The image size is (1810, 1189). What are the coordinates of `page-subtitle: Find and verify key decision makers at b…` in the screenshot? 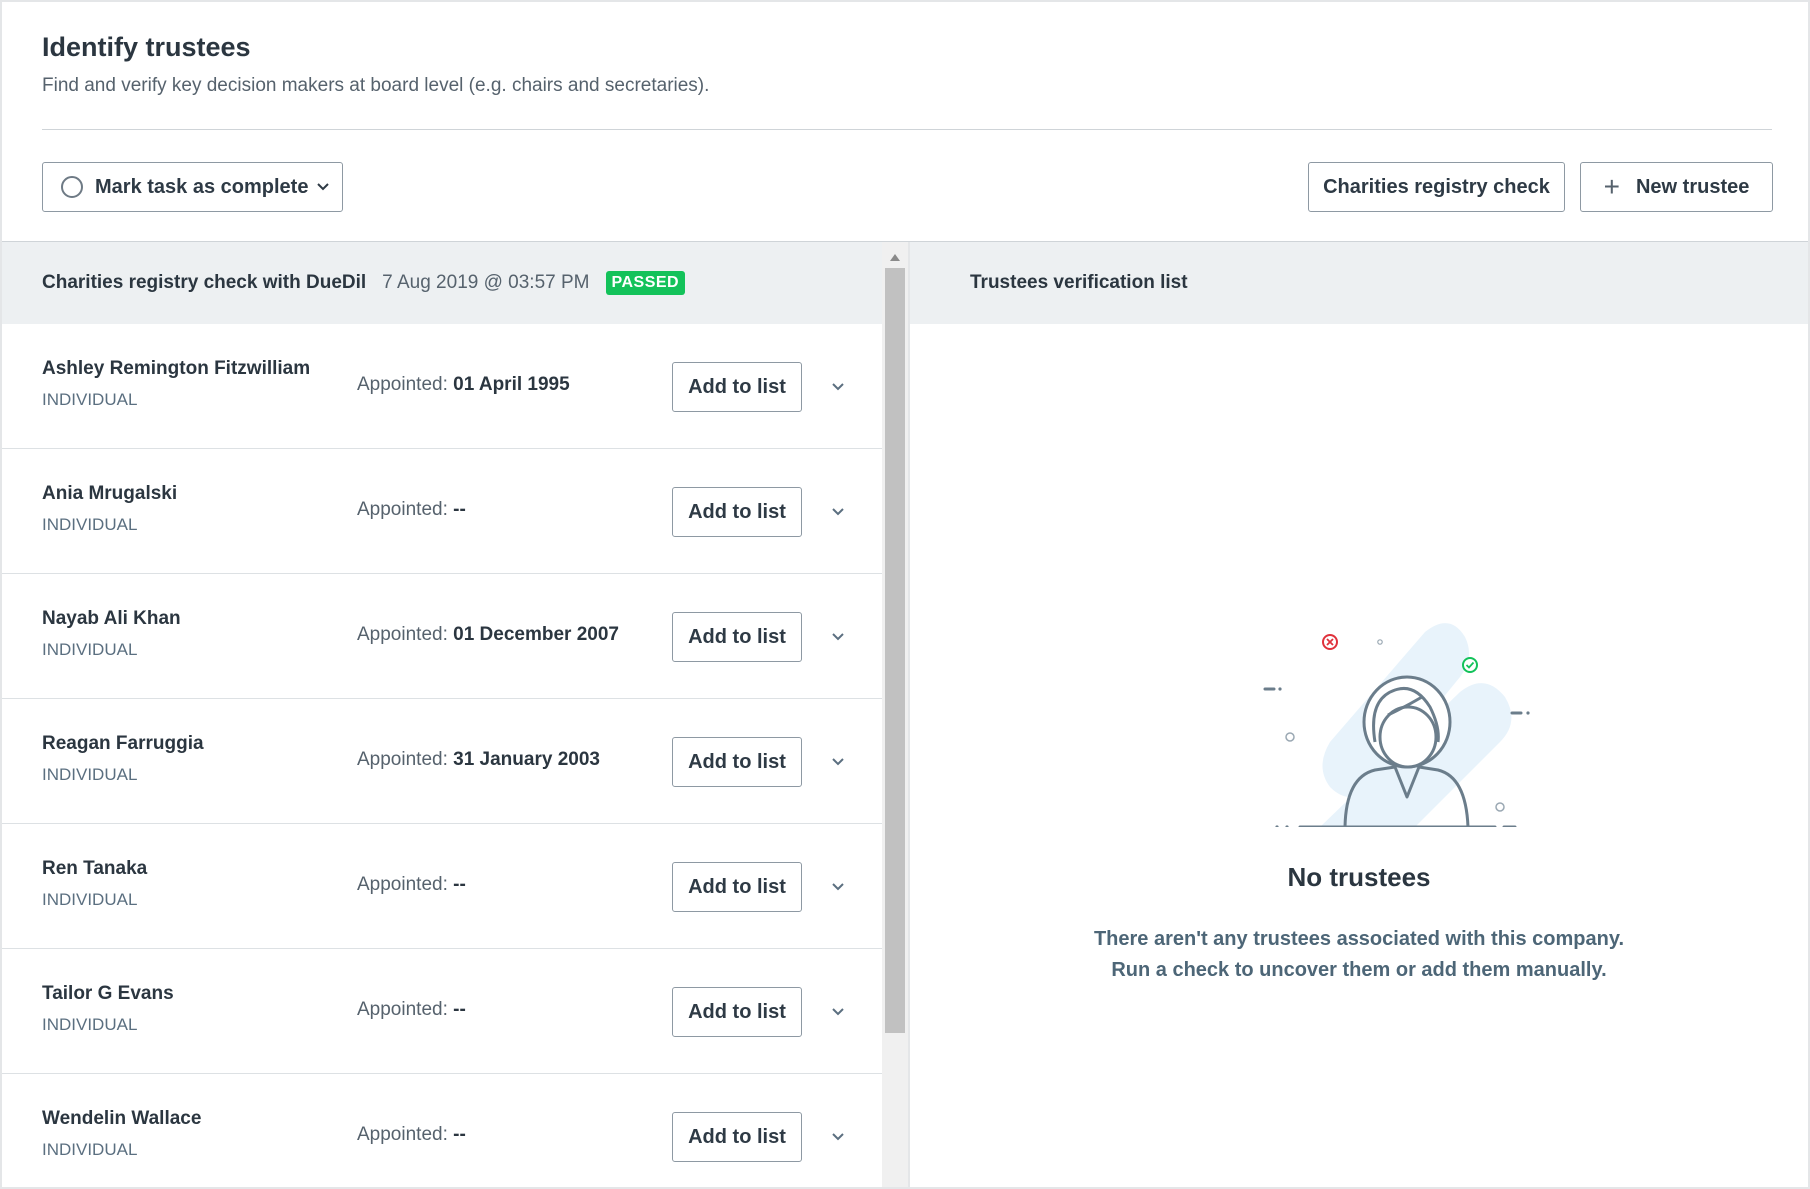 It's located at (376, 85).